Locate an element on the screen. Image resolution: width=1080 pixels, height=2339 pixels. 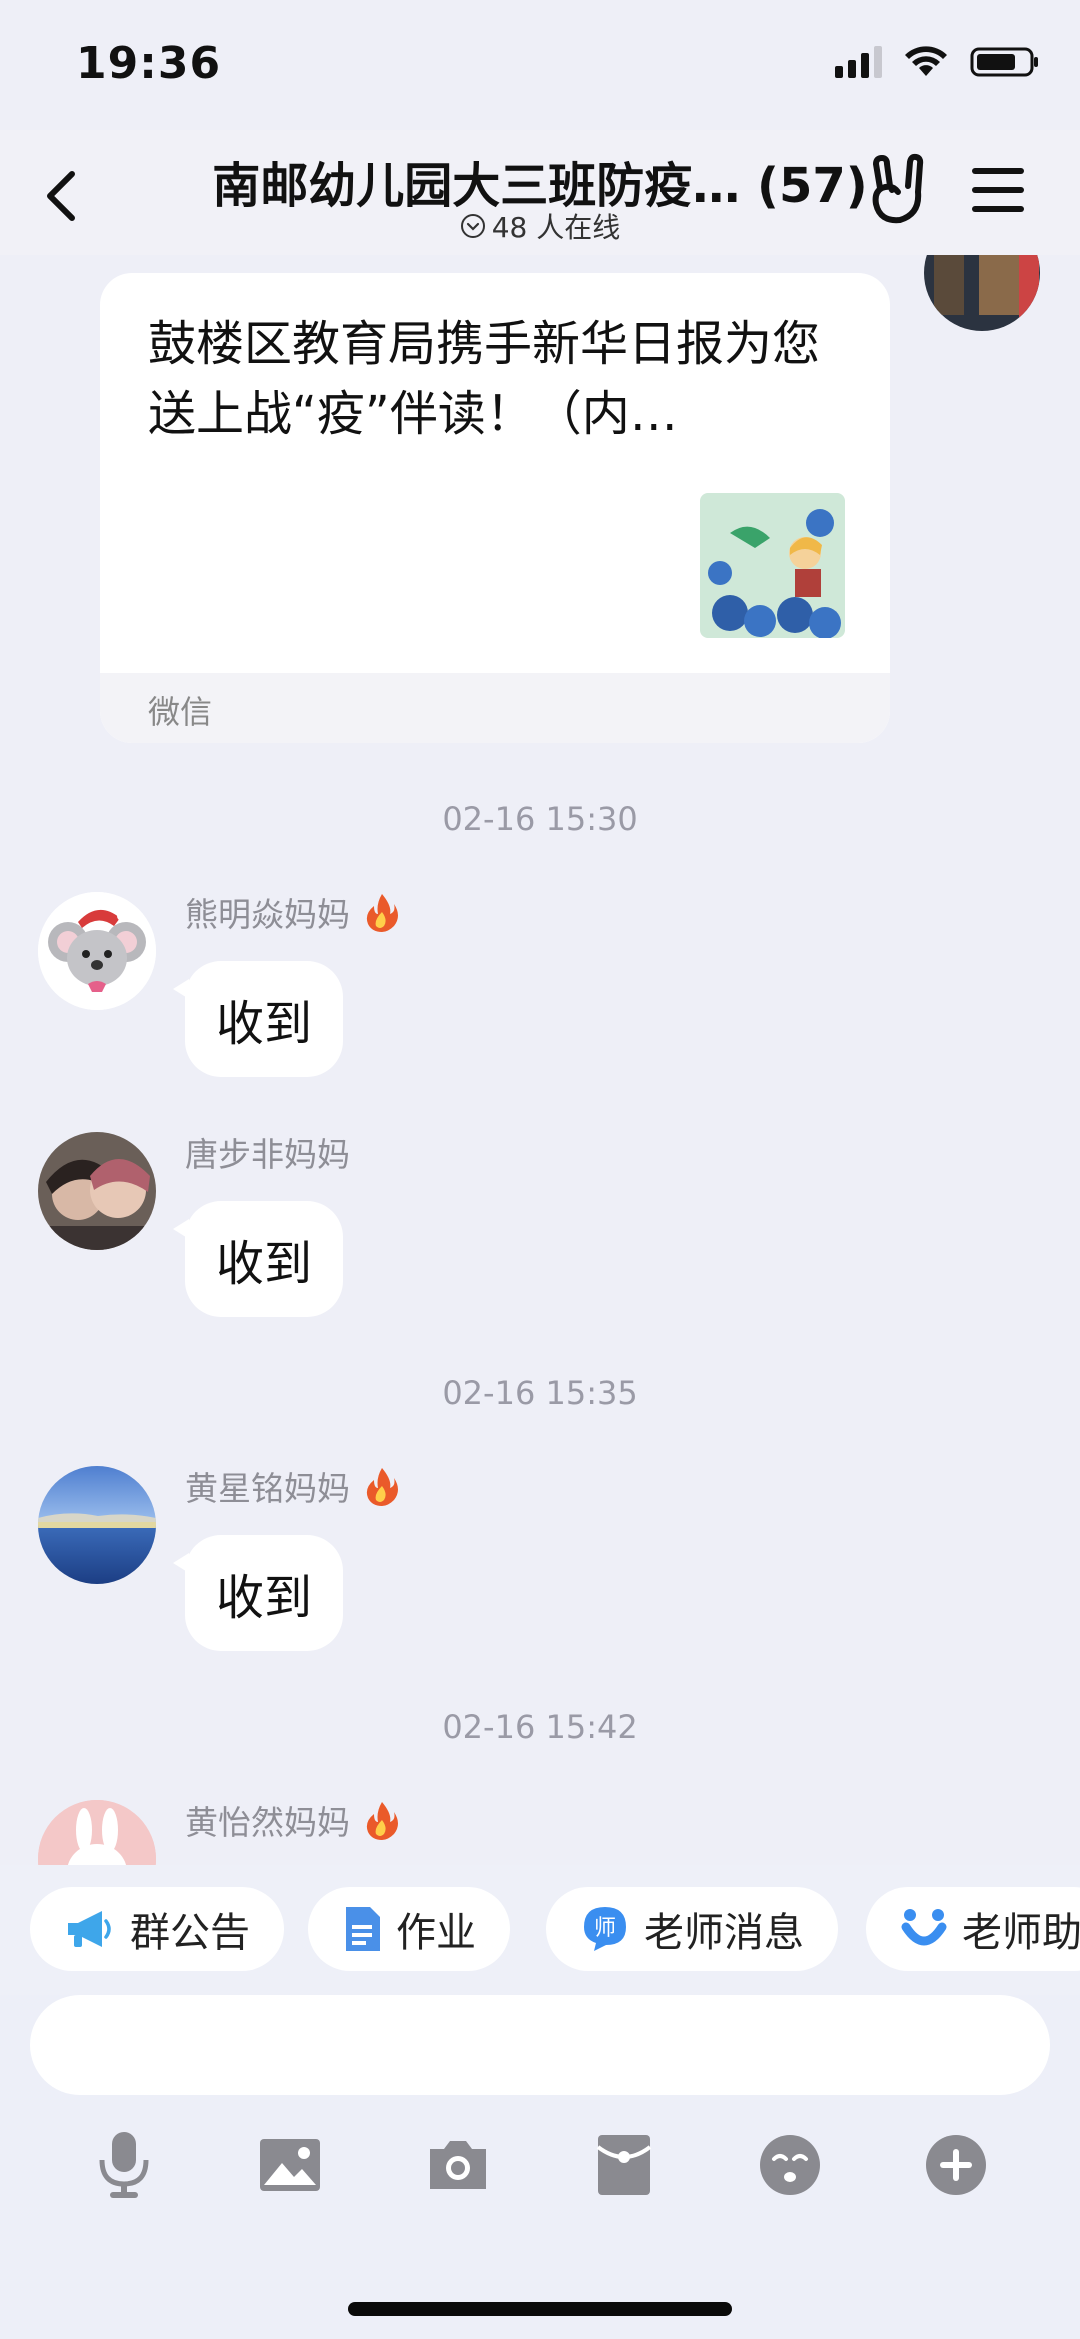
camera-icon is located at coordinates (458, 2165).